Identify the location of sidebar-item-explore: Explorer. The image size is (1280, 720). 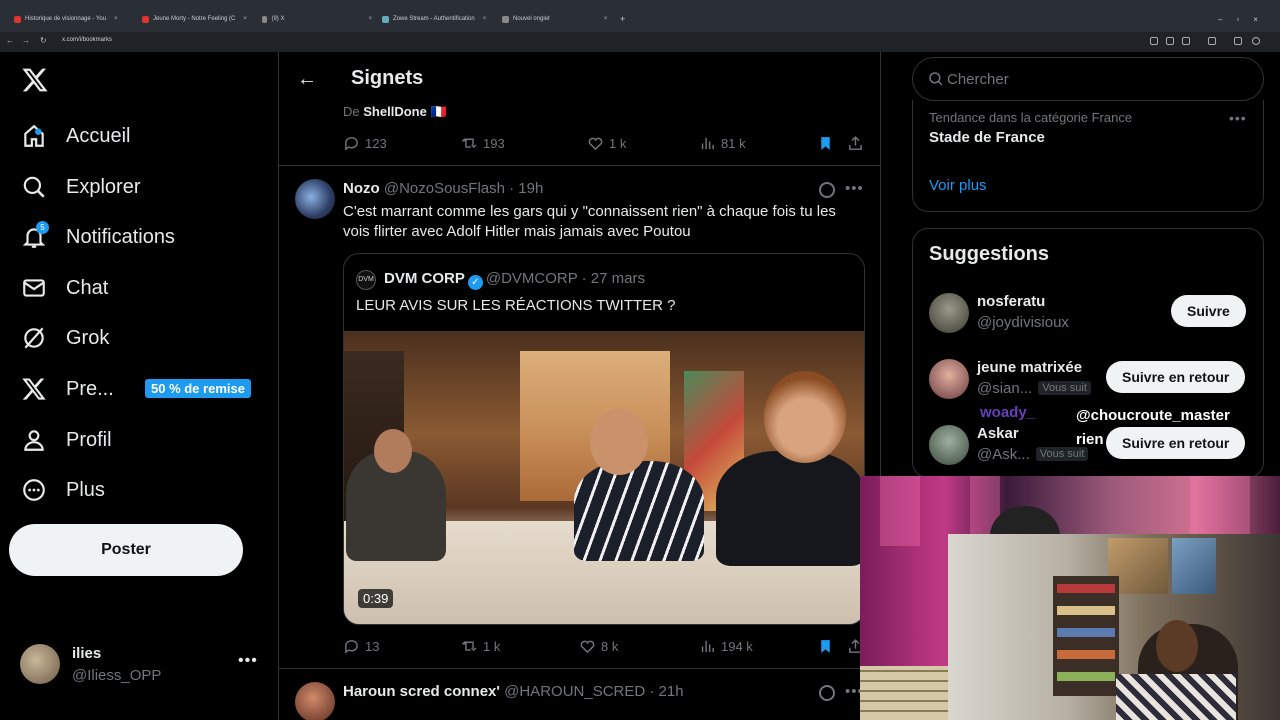
(80, 187).